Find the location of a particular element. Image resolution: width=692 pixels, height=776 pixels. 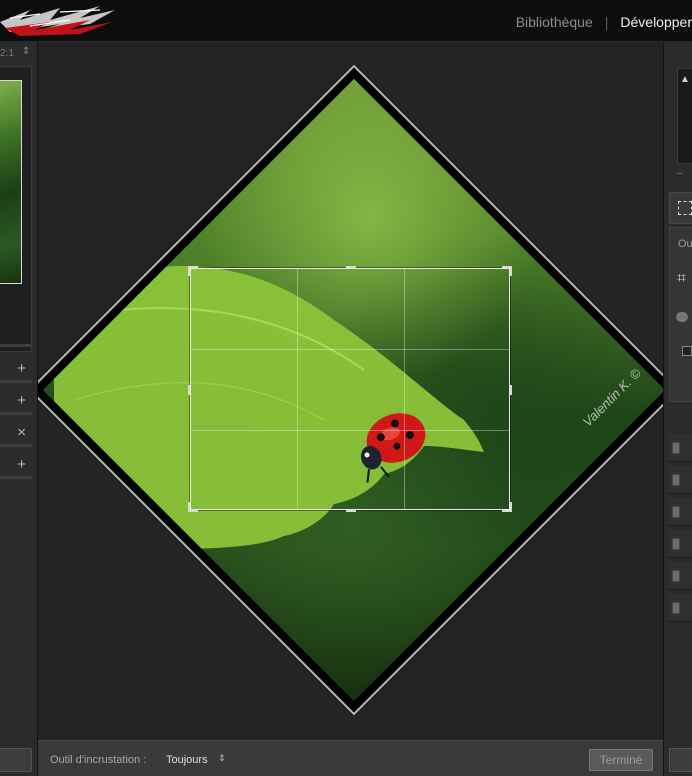

top-bar: Bibliothèque | Développer is located at coordinates (346, 21).